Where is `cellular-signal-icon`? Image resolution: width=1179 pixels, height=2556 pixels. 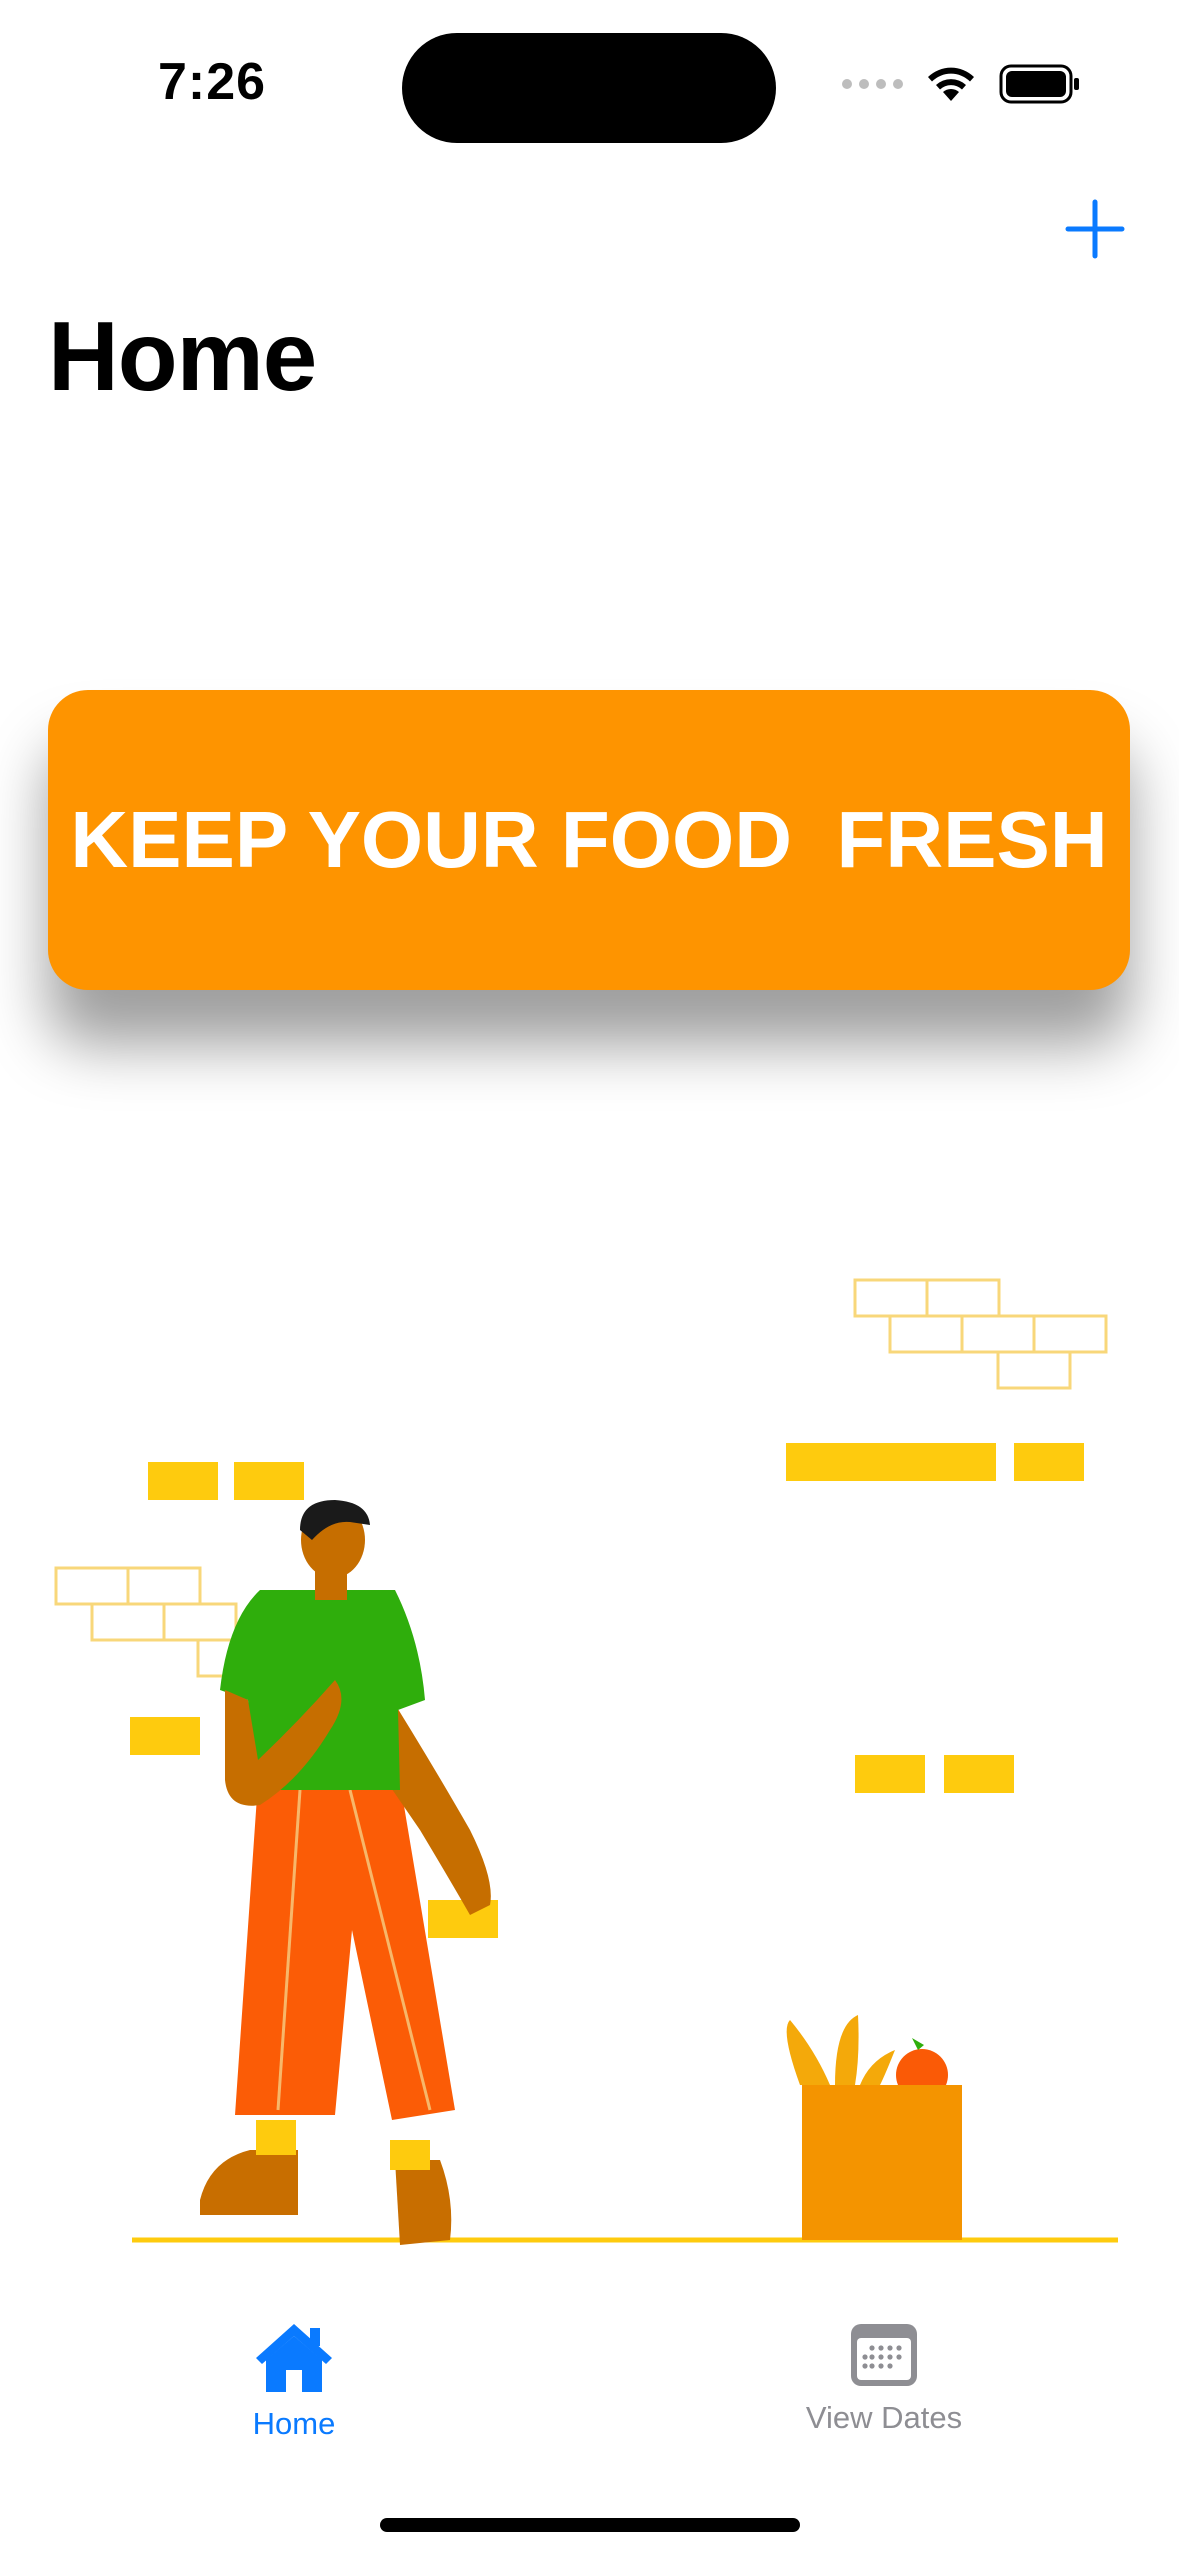
cellular-signal-icon is located at coordinates (872, 84).